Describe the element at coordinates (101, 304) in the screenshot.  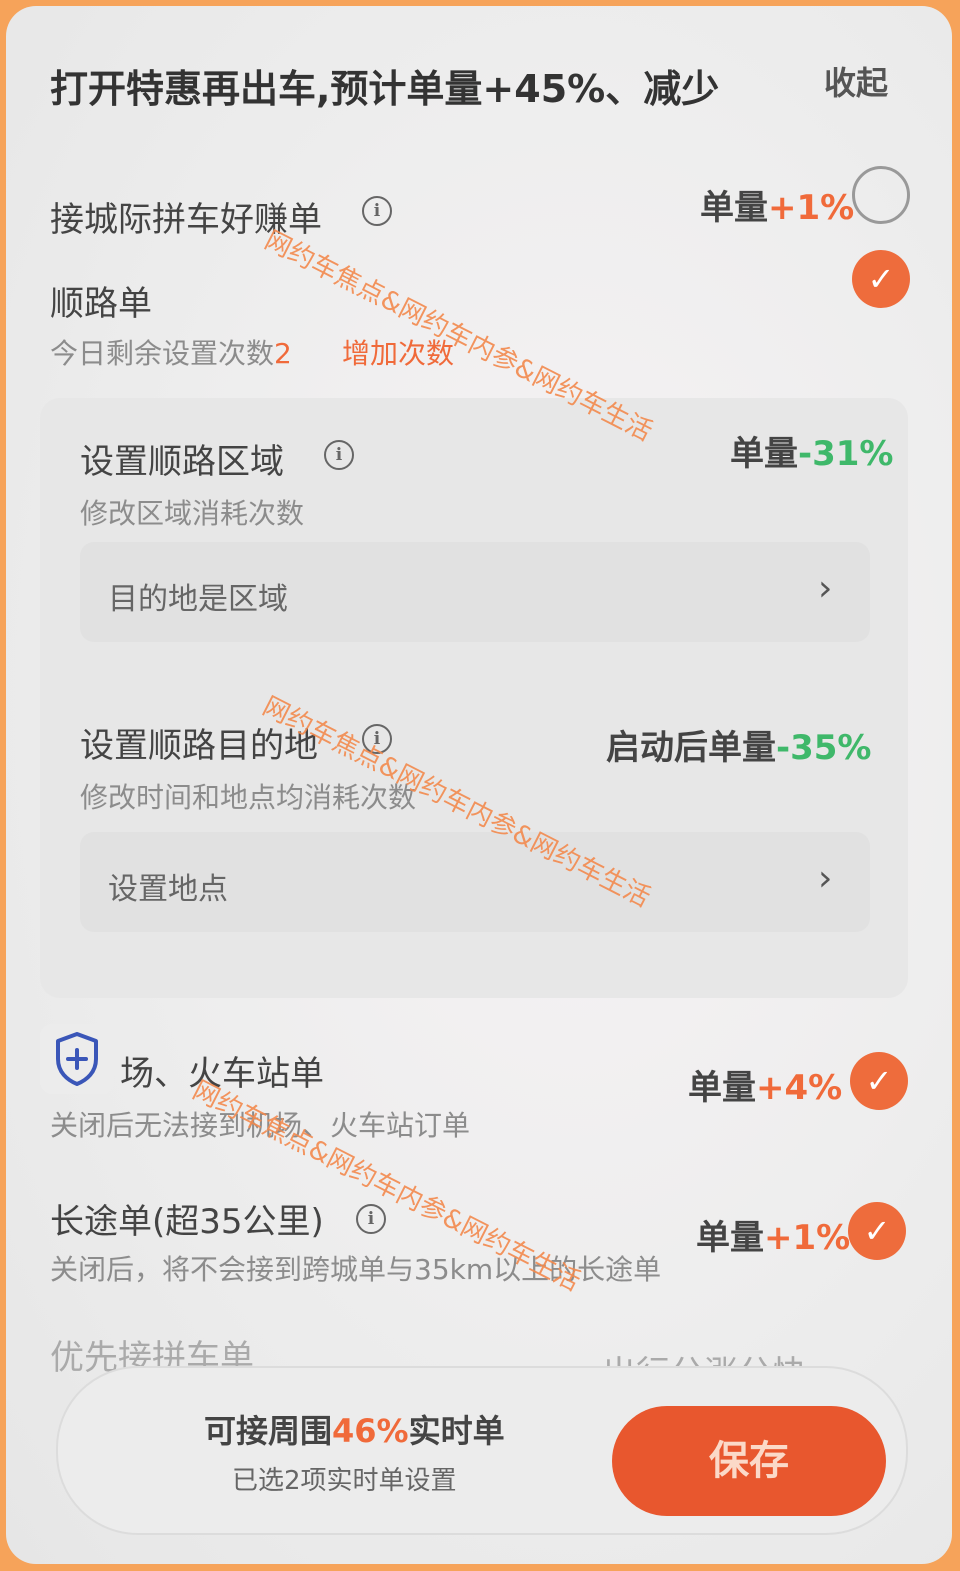
I see `route-order-label: 顺路单` at that location.